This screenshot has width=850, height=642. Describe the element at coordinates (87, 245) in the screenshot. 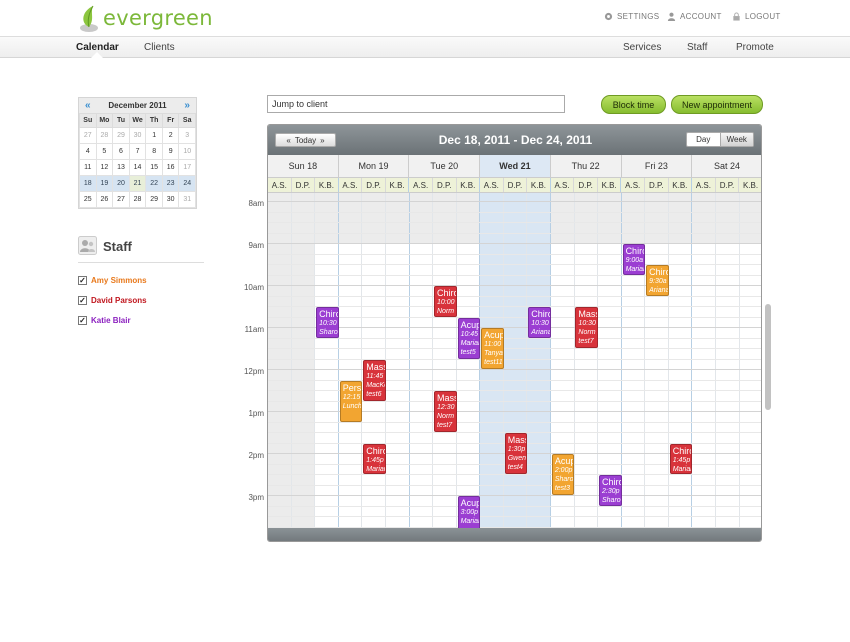

I see `staff-icon` at that location.